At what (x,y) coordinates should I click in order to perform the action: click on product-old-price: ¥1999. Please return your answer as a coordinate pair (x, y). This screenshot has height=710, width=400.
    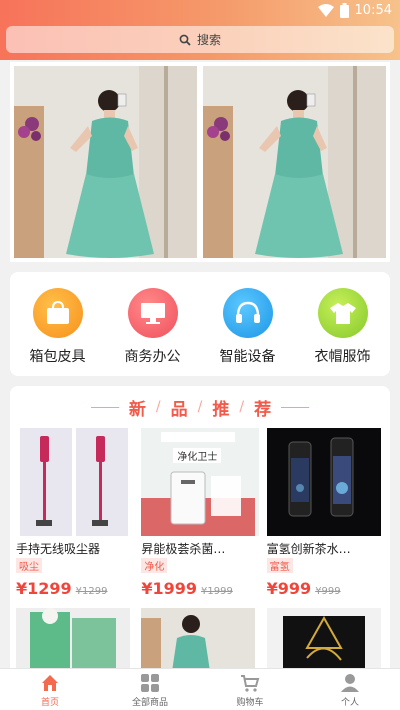
    Looking at the image, I should click on (217, 591).